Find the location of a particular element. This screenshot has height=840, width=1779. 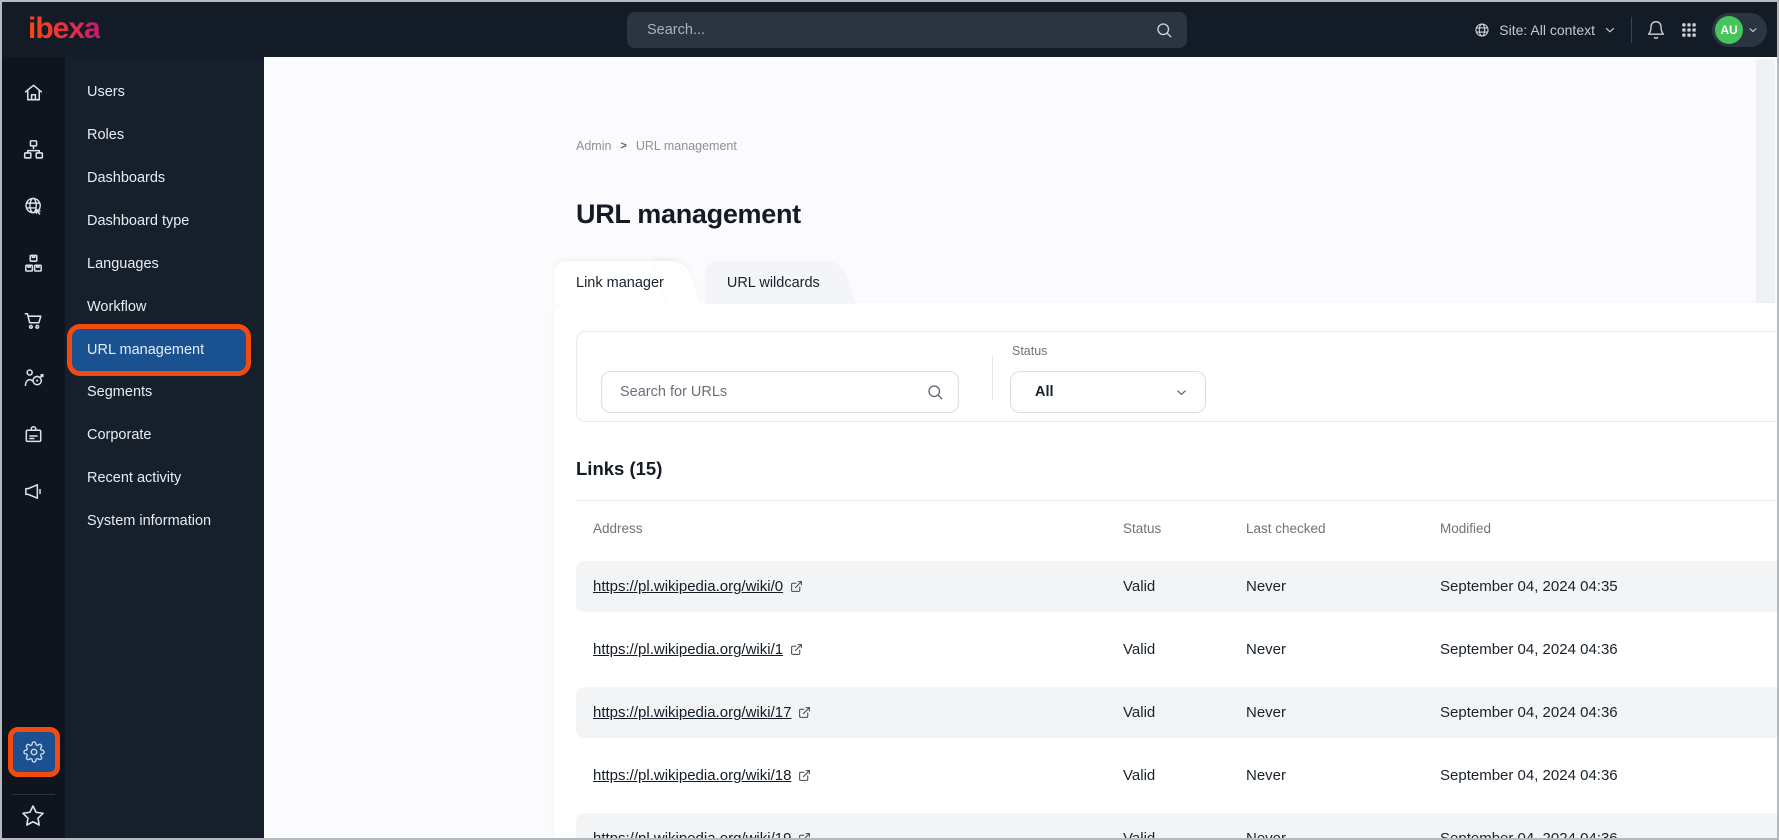

sidebar-item-url-management-active-highlighted: URL management is located at coordinates (159, 350).